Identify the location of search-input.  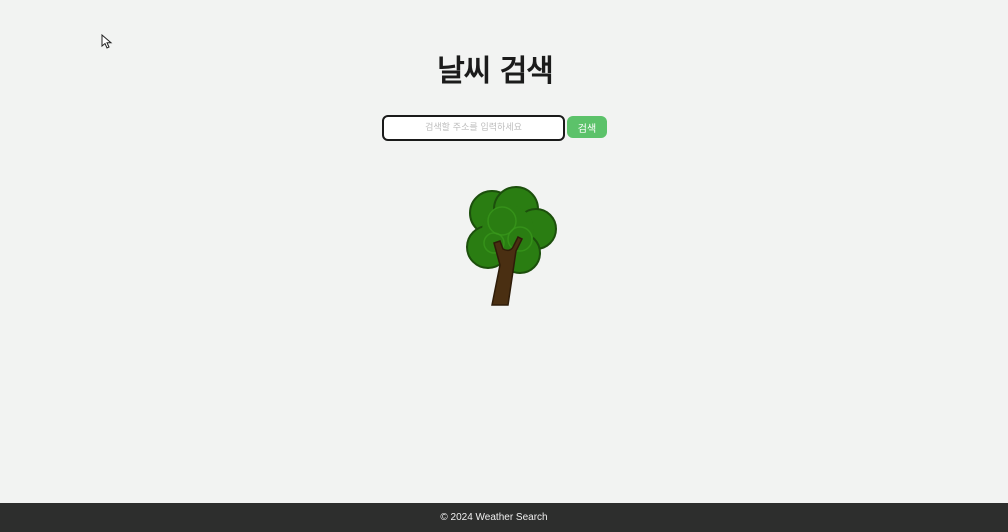
(473, 128).